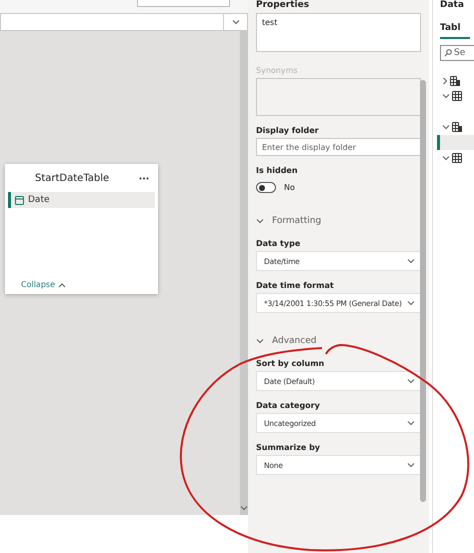 This screenshot has height=553, width=474. What do you see at coordinates (448, 53) in the screenshot?
I see `search-icon` at bounding box center [448, 53].